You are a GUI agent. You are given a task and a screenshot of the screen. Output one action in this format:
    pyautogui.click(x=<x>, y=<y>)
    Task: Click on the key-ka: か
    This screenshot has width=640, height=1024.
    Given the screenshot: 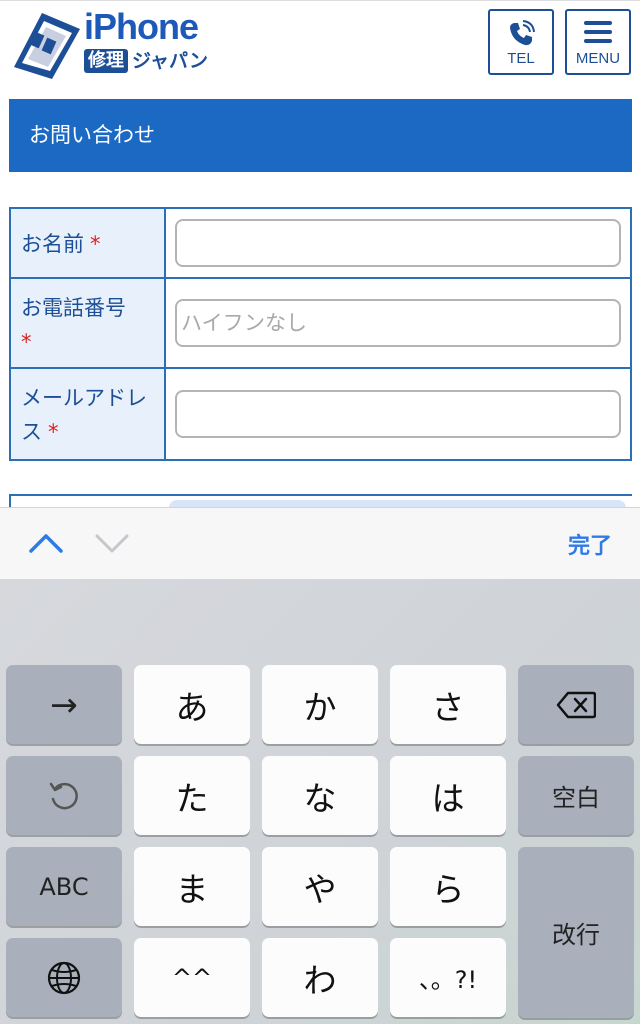 What is the action you would take?
    pyautogui.click(x=320, y=704)
    